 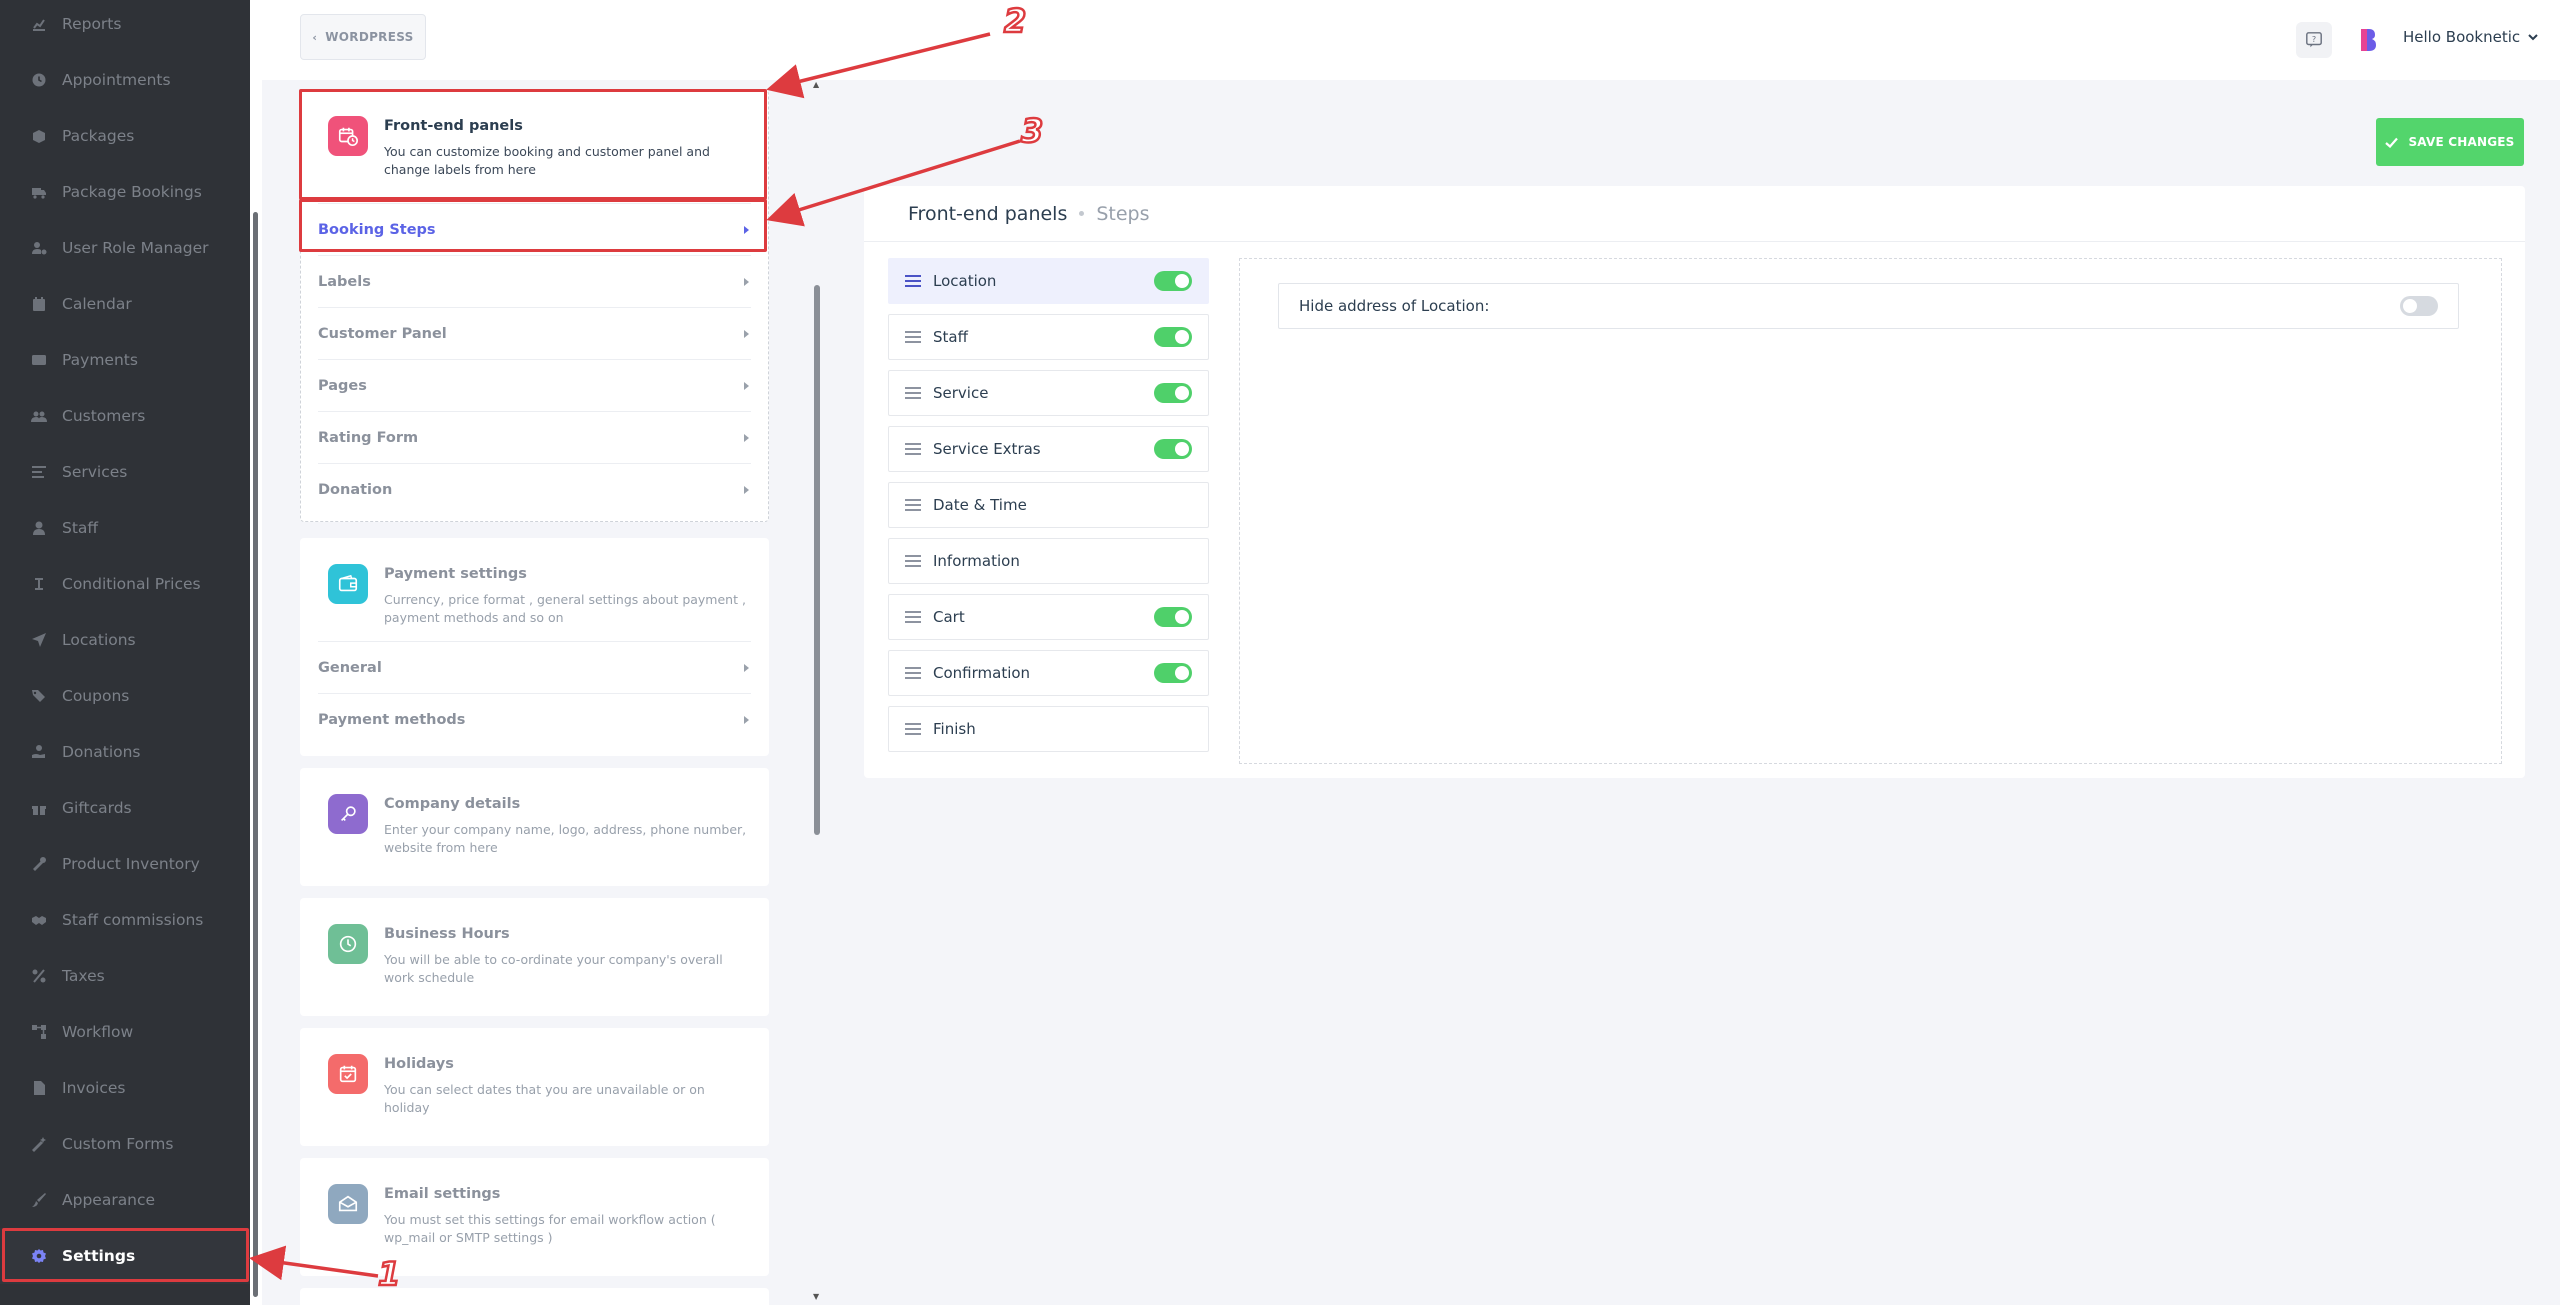 I want to click on sub-item-donation: Donation, so click(x=534, y=489).